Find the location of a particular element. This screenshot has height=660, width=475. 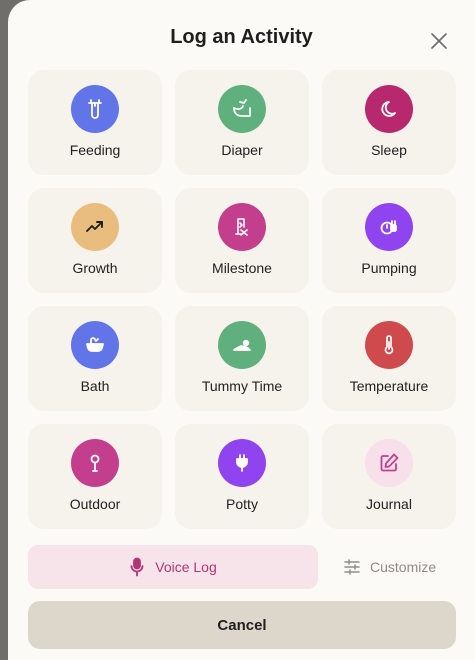

trend-up-icon is located at coordinates (95, 227).